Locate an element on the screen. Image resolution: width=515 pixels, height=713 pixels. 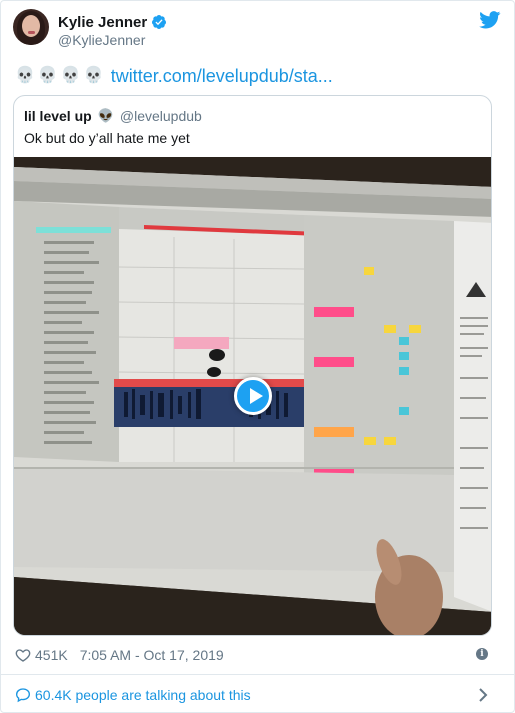
tweet-timestamp: 7:05 AM - Oct 17, 2019 is located at coordinates (152, 655).